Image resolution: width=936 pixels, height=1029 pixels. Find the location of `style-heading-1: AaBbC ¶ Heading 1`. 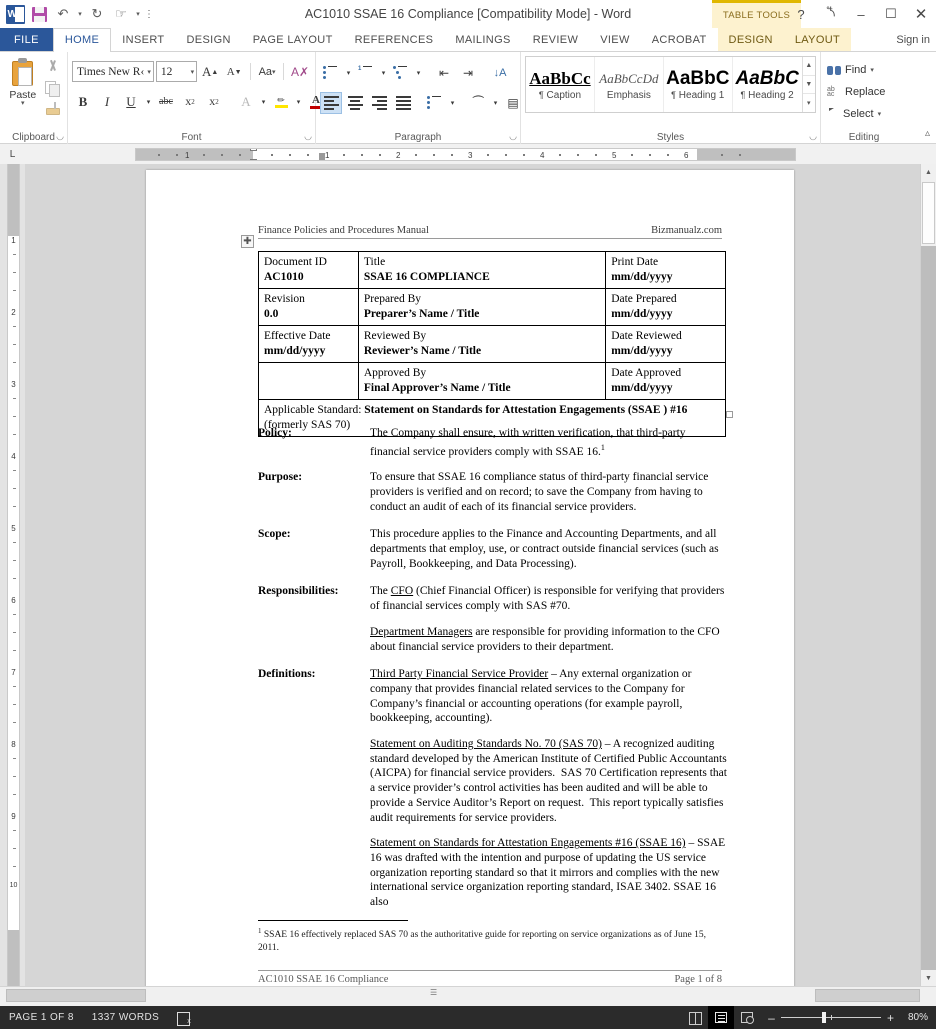

style-heading-1: AaBbC ¶ Heading 1 is located at coordinates (698, 84).